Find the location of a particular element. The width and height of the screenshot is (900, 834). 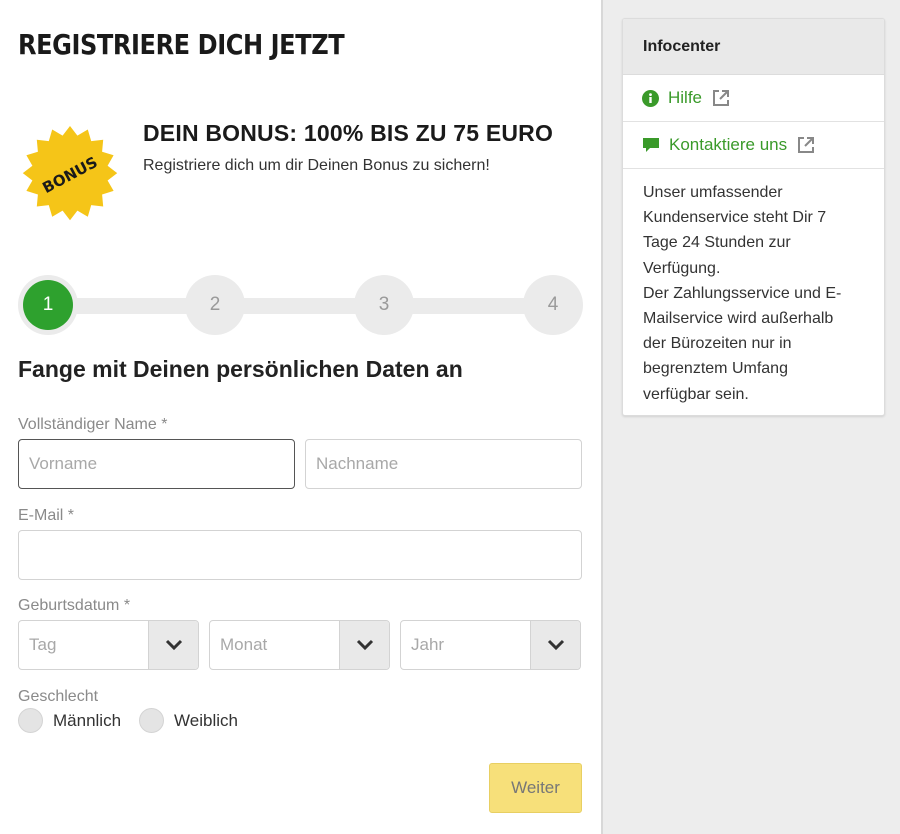

section-title: Fange mit Deinen persönlichen Daten an is located at coordinates (240, 369).